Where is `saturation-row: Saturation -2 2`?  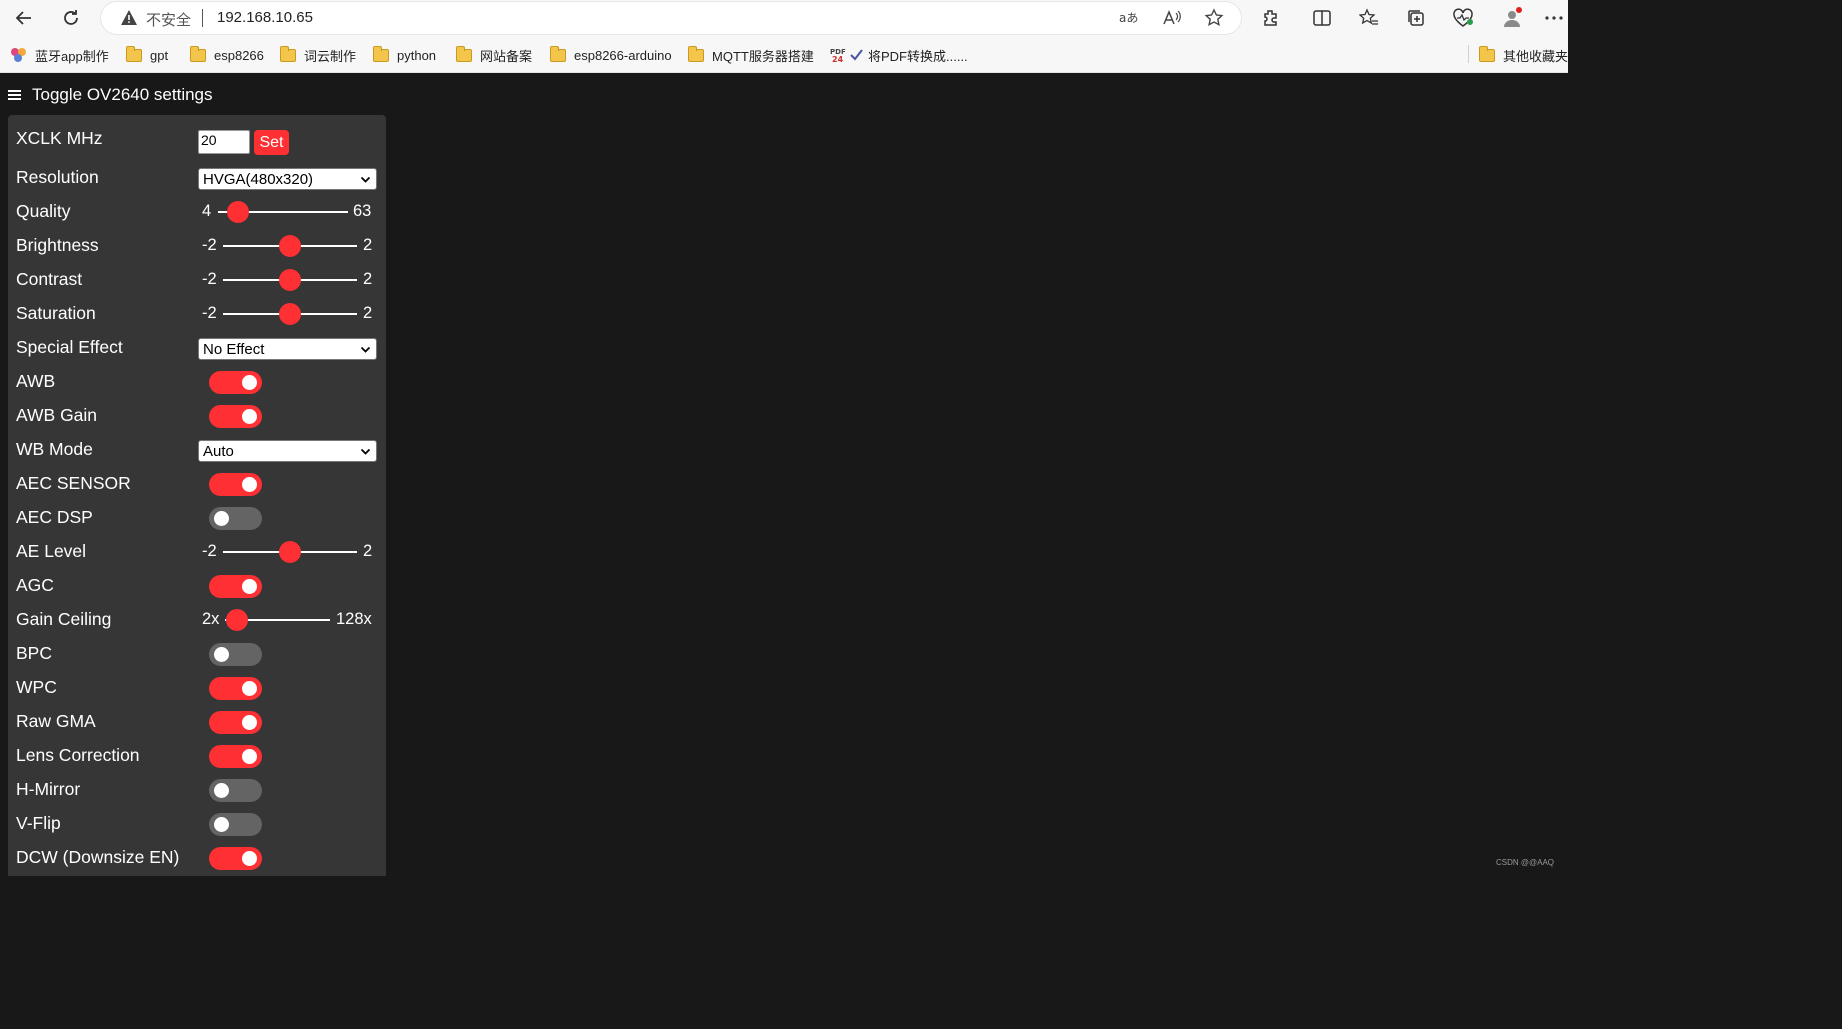 saturation-row: Saturation -2 2 is located at coordinates (197, 314).